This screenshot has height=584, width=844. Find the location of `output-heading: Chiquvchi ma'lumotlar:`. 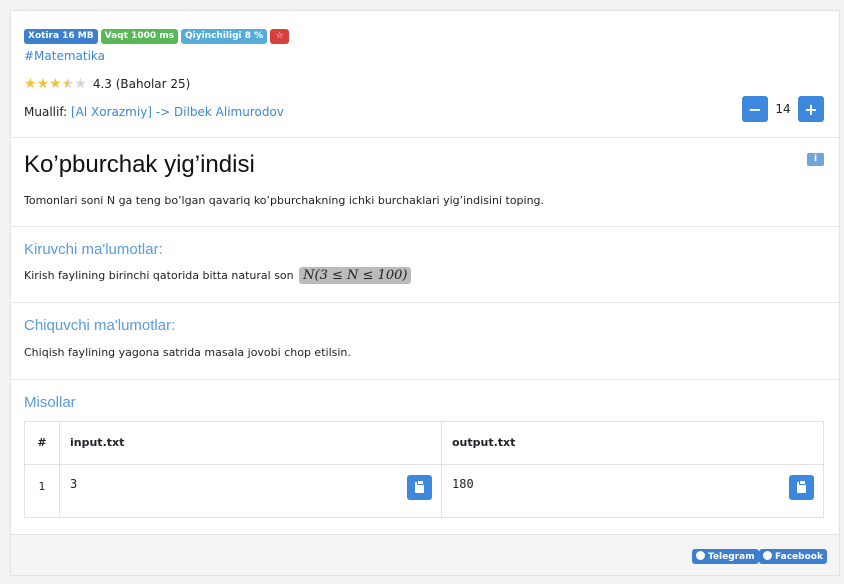

output-heading: Chiquvchi ma'lumotlar: is located at coordinates (100, 325).